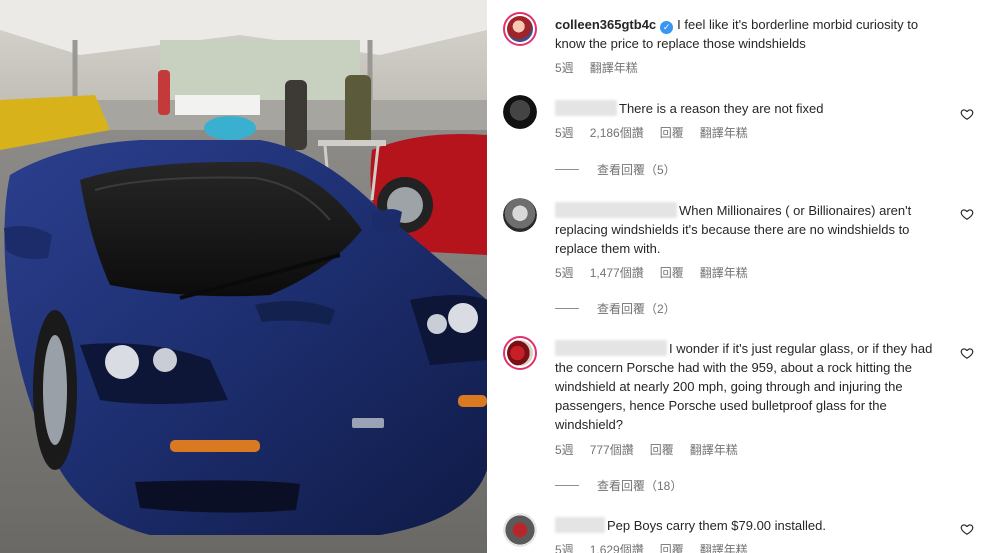  What do you see at coordinates (617, 132) in the screenshot?
I see `comment-1-likes: 2,186個讚` at bounding box center [617, 132].